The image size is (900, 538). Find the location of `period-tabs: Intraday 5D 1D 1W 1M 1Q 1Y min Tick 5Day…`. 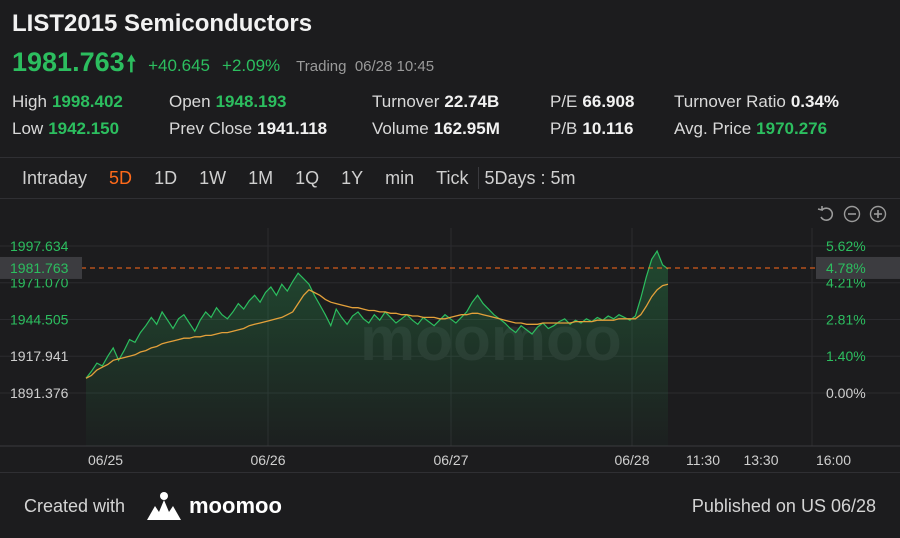

period-tabs: Intraday 5D 1D 1W 1M 1Q 1Y min Tick 5Day… is located at coordinates (288, 178).